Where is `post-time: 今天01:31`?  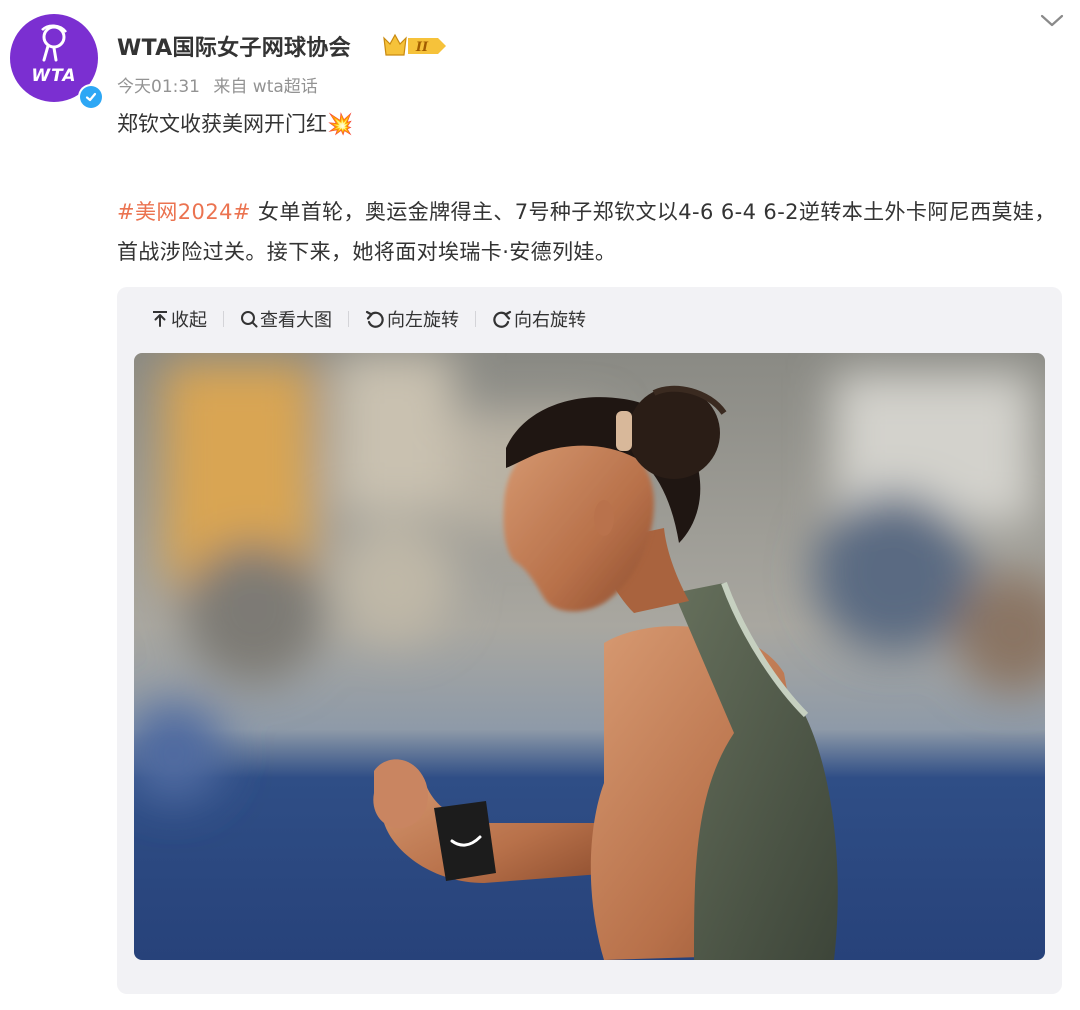 post-time: 今天01:31 is located at coordinates (158, 87).